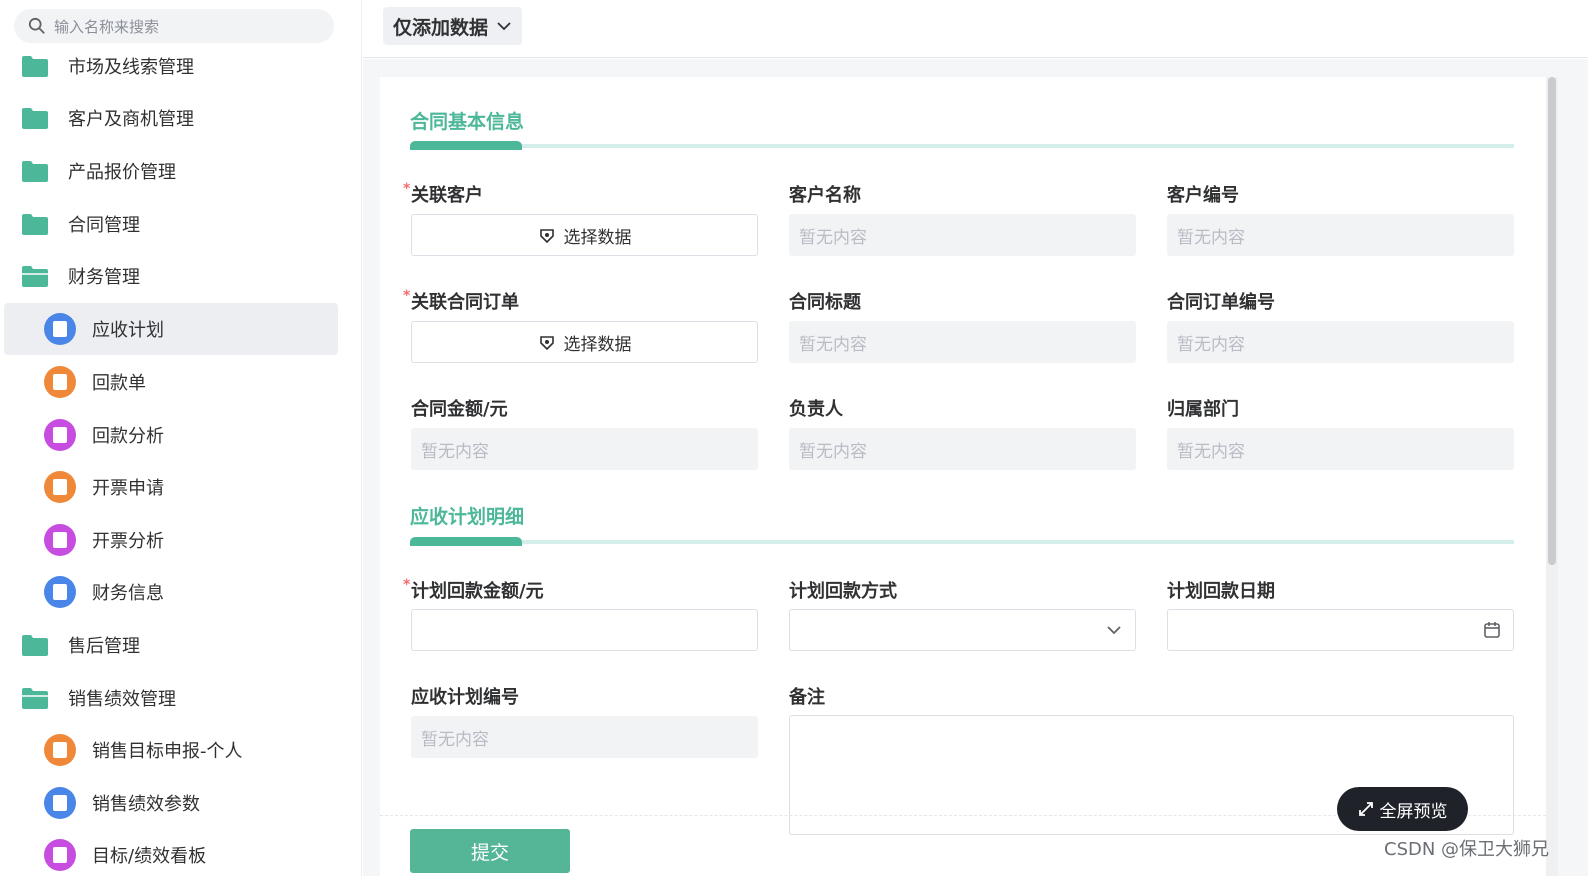  I want to click on field-contract-title: 暂无内容, so click(962, 342).